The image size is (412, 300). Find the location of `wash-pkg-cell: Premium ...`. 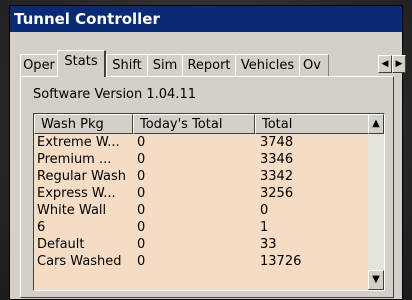

wash-pkg-cell: Premium ... is located at coordinates (74, 159).